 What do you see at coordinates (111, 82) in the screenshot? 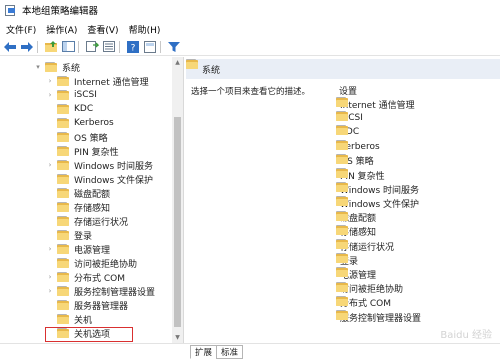
I see `tree-item-label: Internet 通信管理` at bounding box center [111, 82].